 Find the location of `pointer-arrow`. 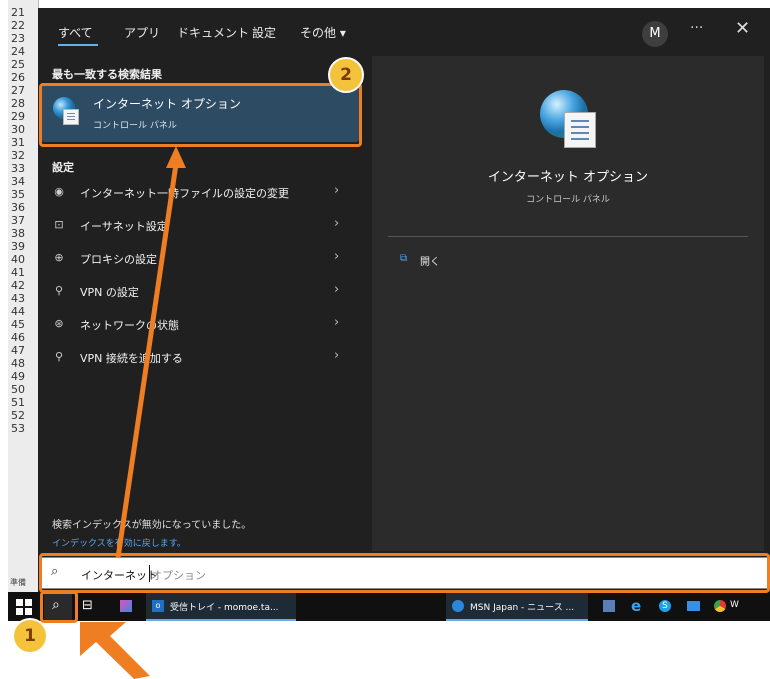

pointer-arrow is located at coordinates (115, 650).